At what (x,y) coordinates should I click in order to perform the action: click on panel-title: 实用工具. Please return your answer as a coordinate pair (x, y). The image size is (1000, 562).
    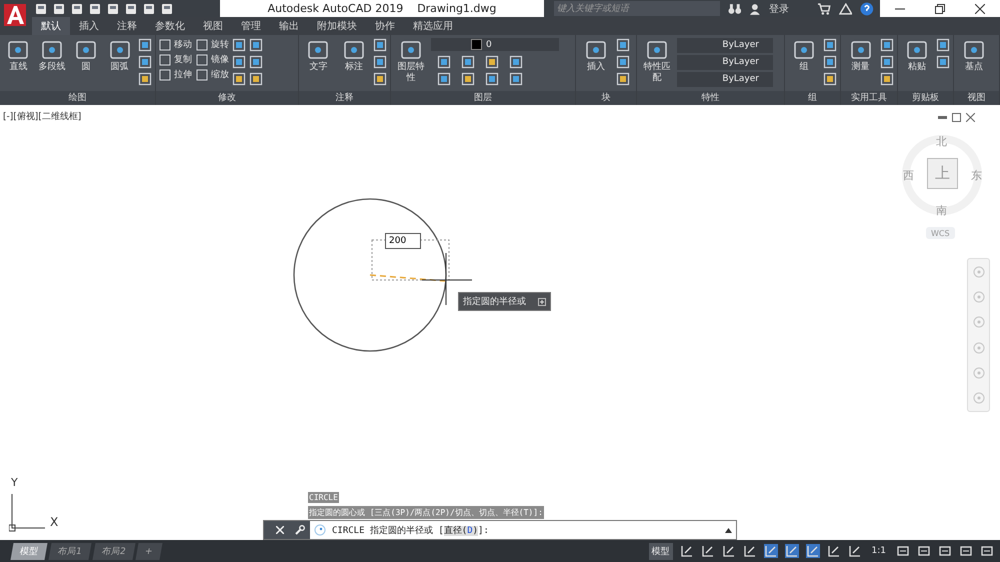
    Looking at the image, I should click on (869, 98).